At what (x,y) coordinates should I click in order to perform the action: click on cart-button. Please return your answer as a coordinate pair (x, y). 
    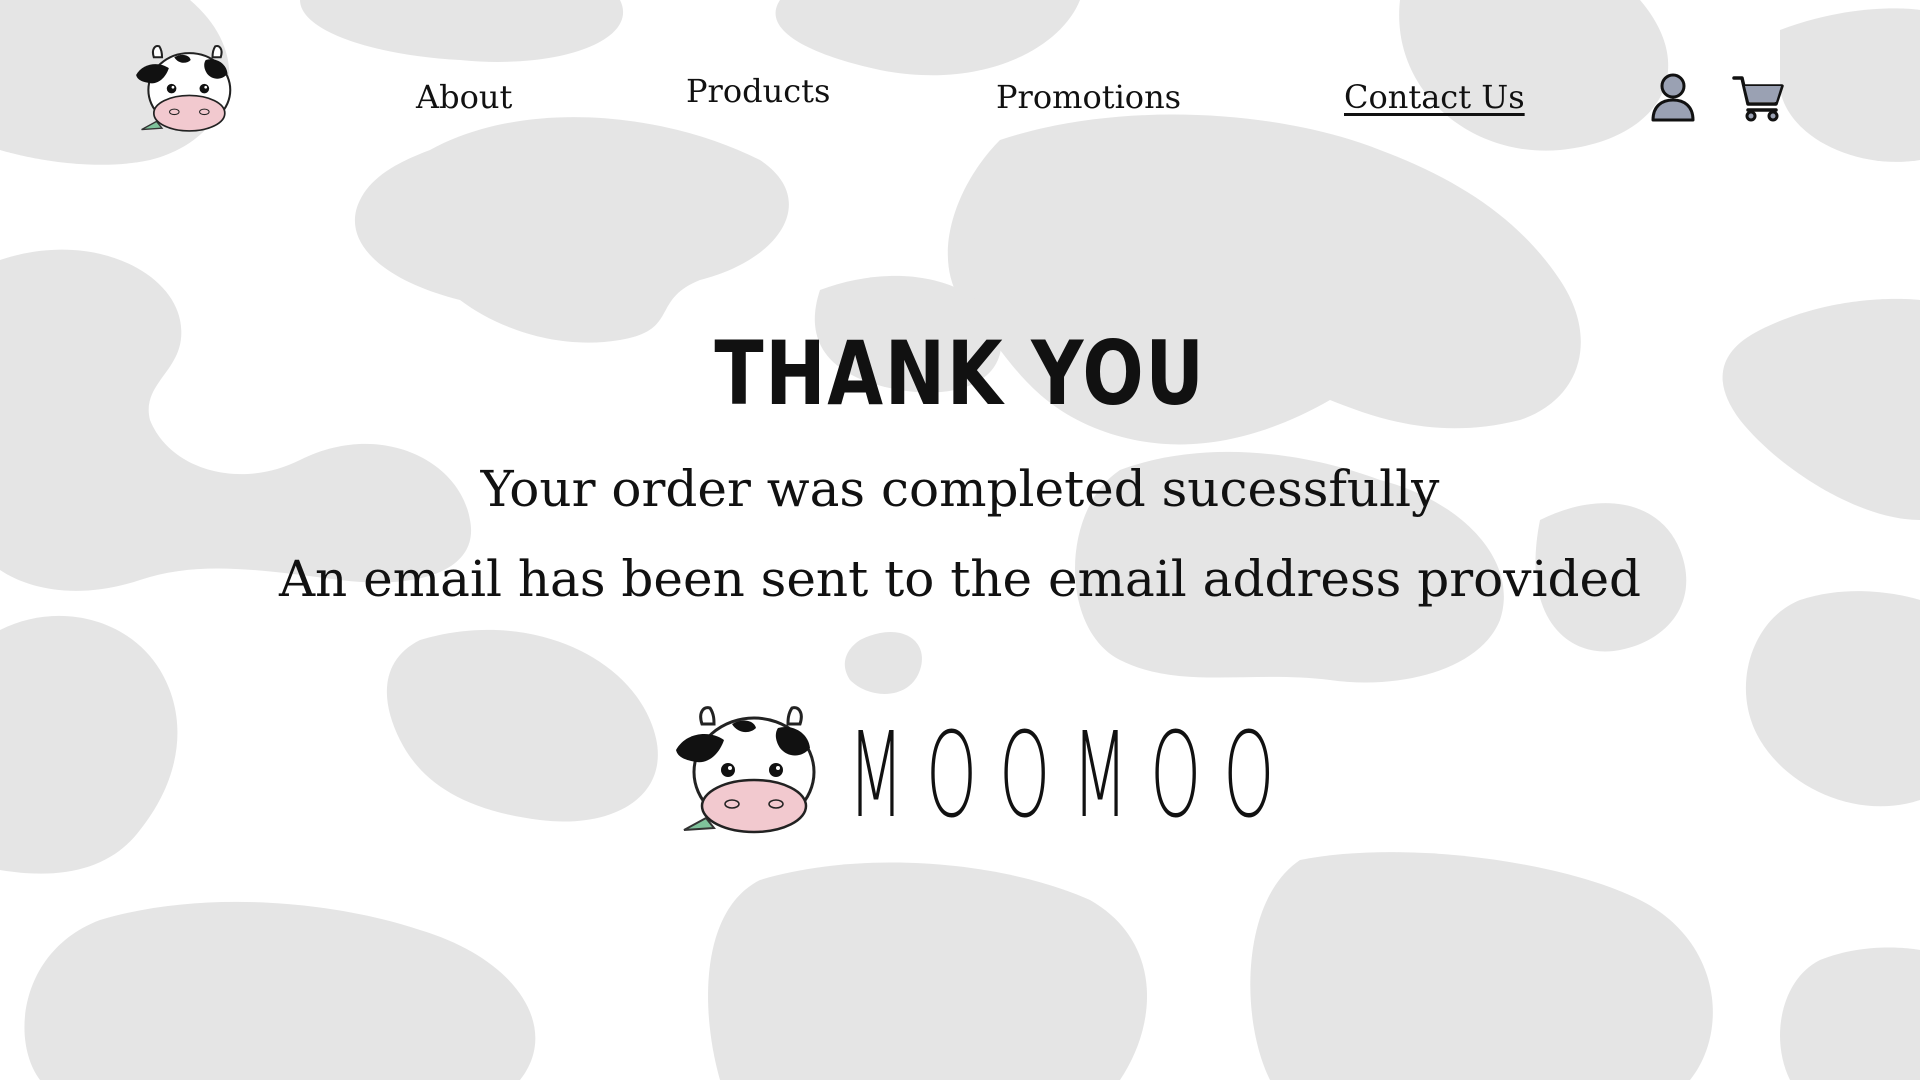
    Looking at the image, I should click on (1758, 98).